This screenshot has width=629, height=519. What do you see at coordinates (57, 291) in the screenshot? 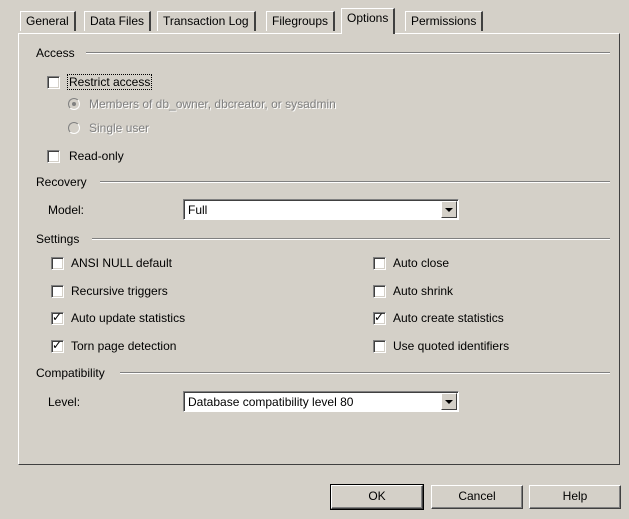
I see `recursive-triggers-checkbox` at bounding box center [57, 291].